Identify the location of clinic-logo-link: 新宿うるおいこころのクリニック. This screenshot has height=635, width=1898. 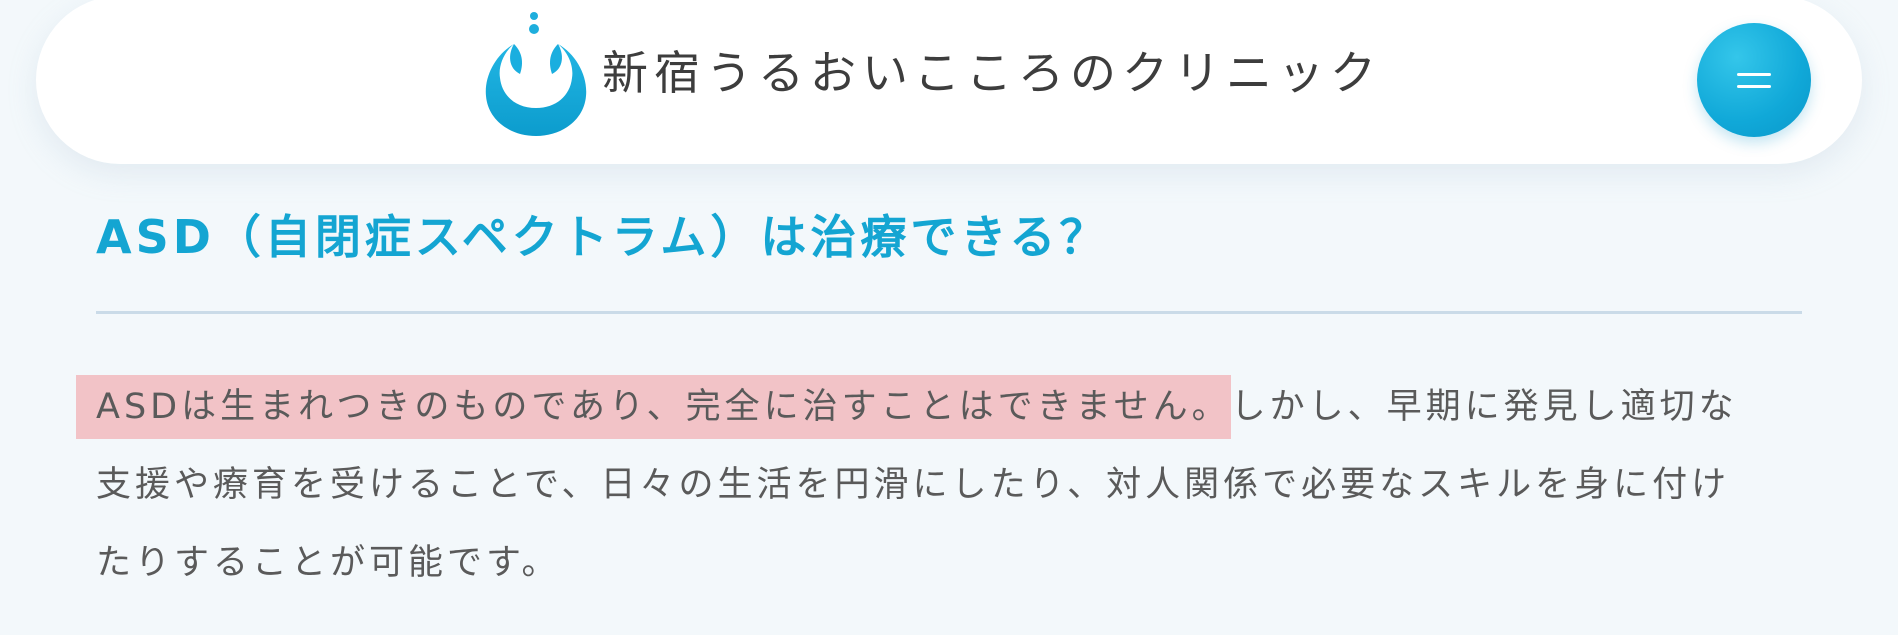
(933, 73).